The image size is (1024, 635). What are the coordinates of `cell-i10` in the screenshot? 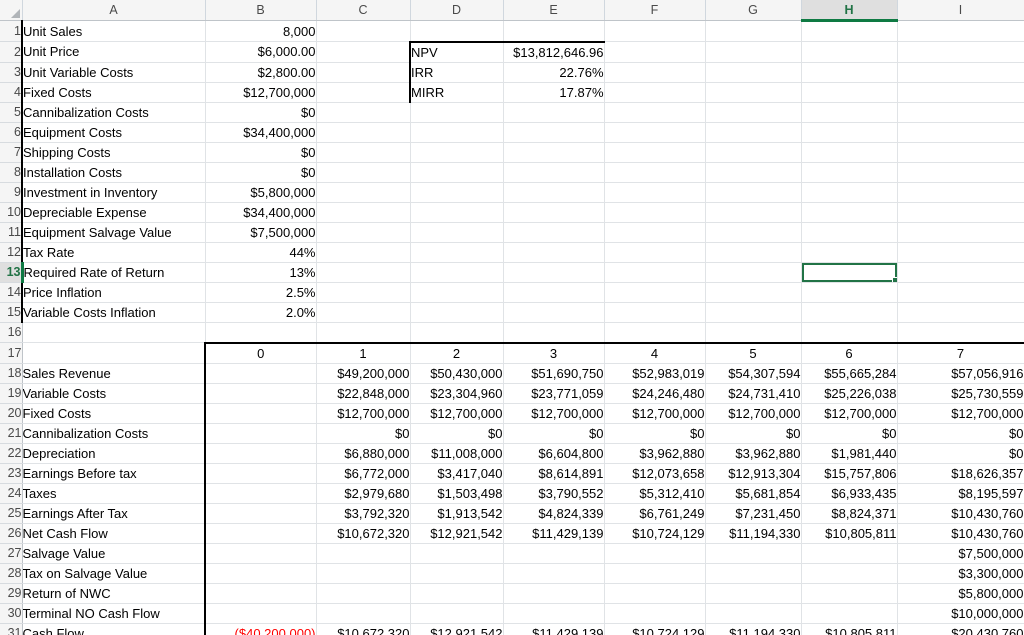 It's located at (960, 212).